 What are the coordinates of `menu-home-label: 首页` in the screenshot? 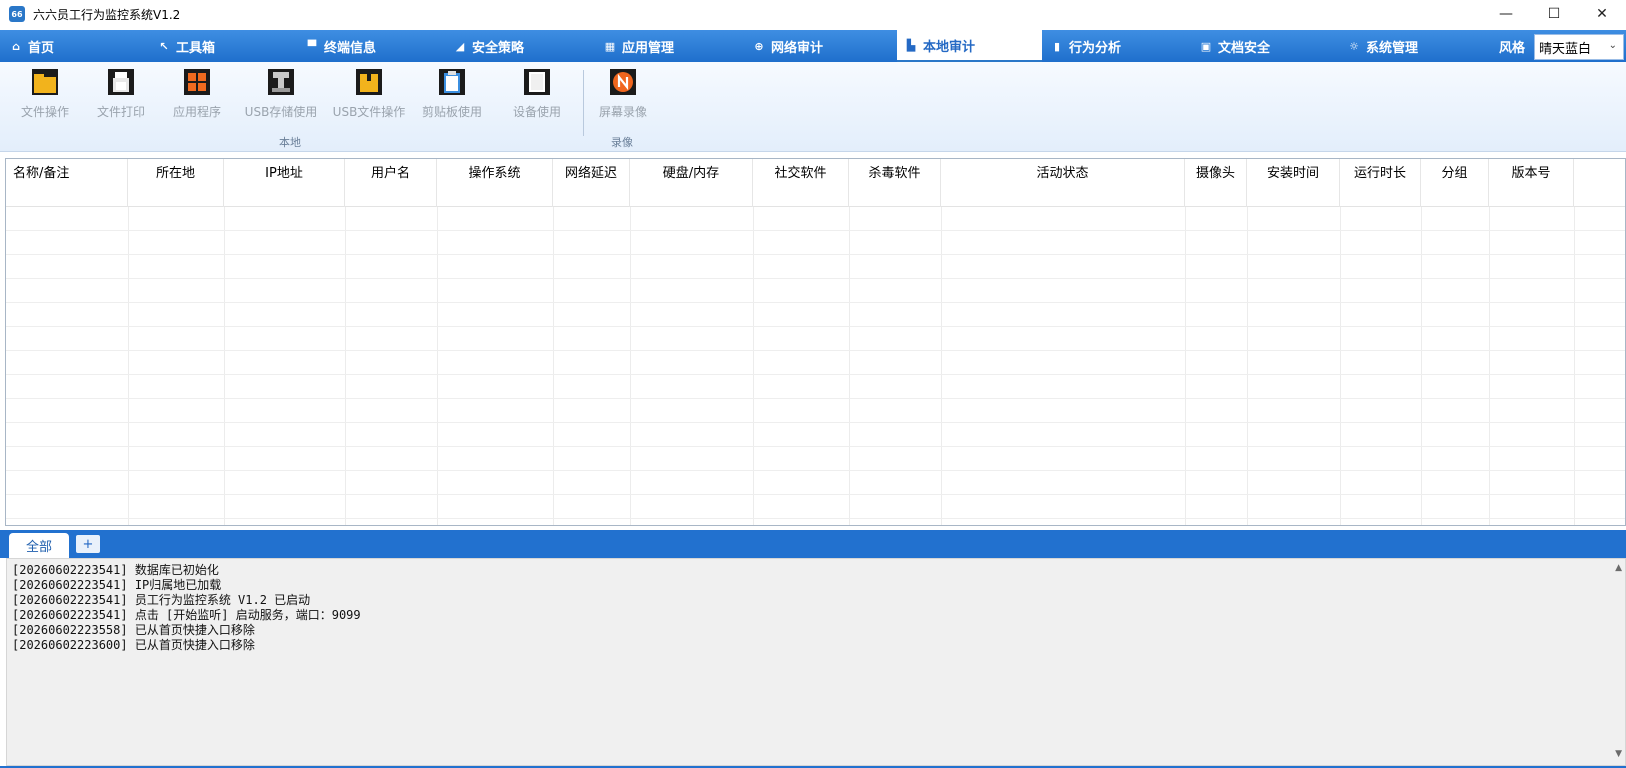 It's located at (41, 48).